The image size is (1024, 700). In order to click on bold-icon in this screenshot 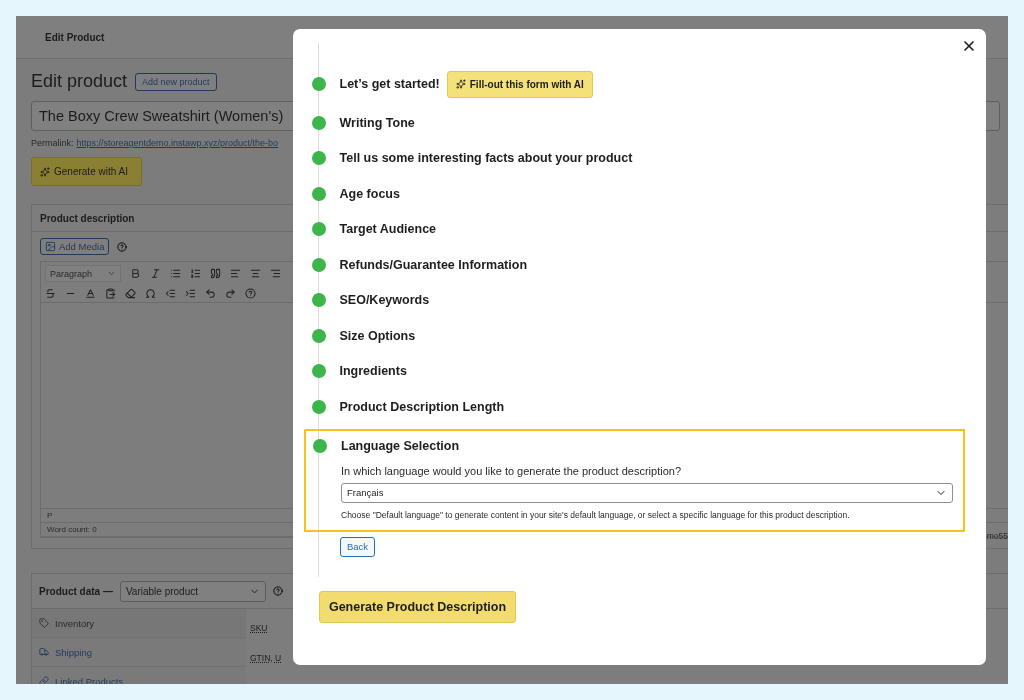, I will do `click(135, 273)`.